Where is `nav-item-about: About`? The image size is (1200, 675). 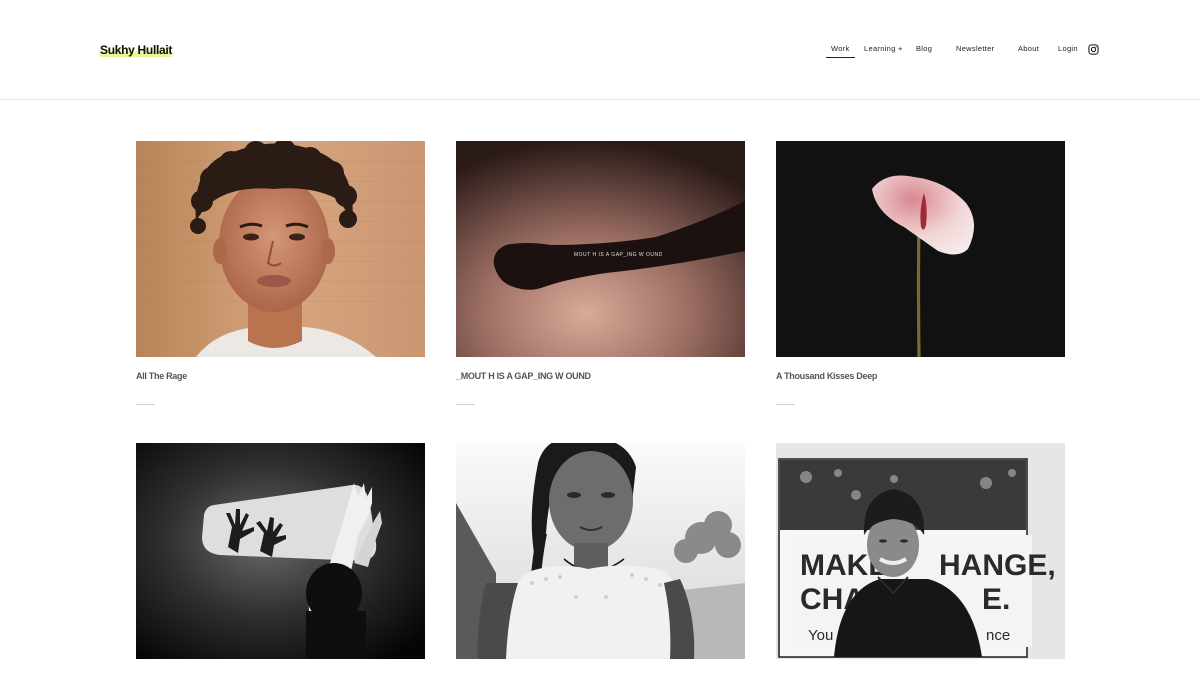
nav-item-about: About is located at coordinates (1028, 48).